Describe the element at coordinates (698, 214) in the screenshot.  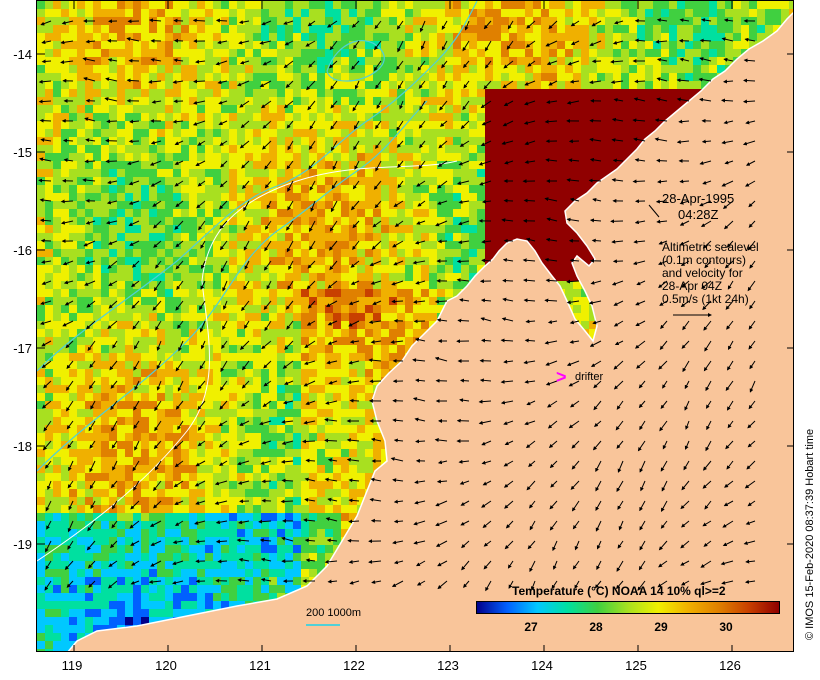
I see `image-time: 04:28Z` at that location.